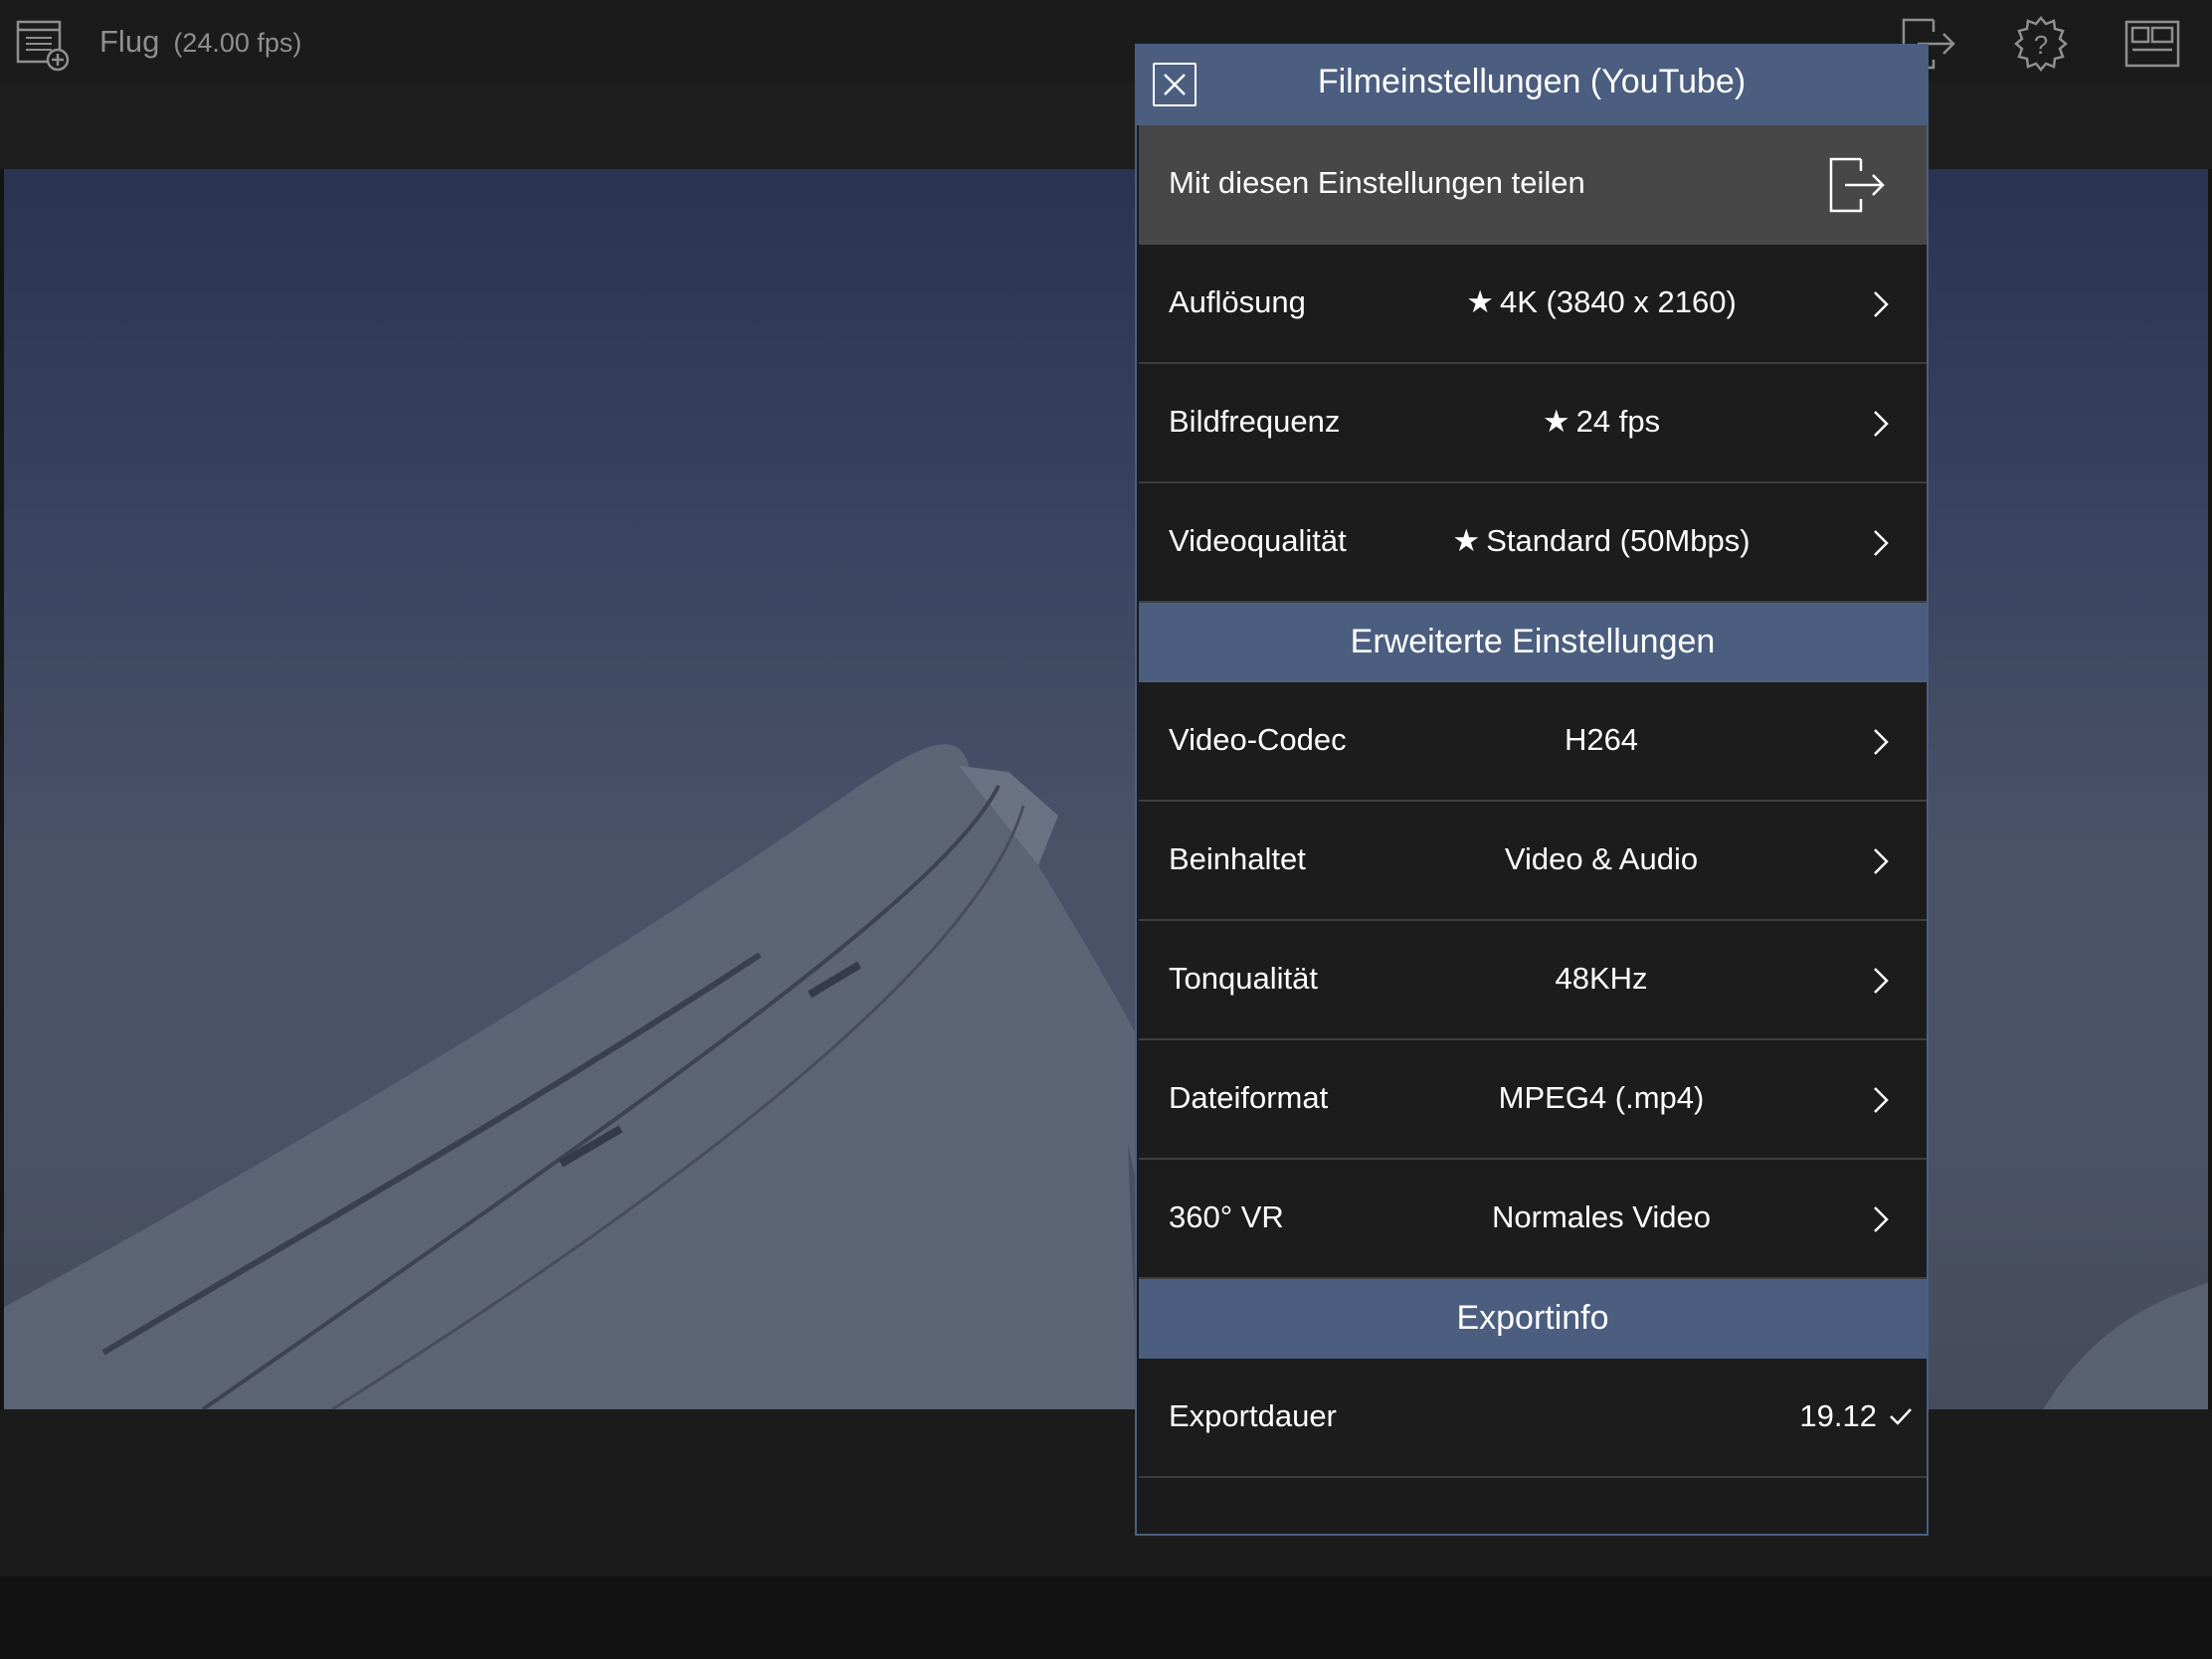 The image size is (2212, 1659). Describe the element at coordinates (1226, 1216) in the screenshot. I see `setting-label: 360° VR` at that location.